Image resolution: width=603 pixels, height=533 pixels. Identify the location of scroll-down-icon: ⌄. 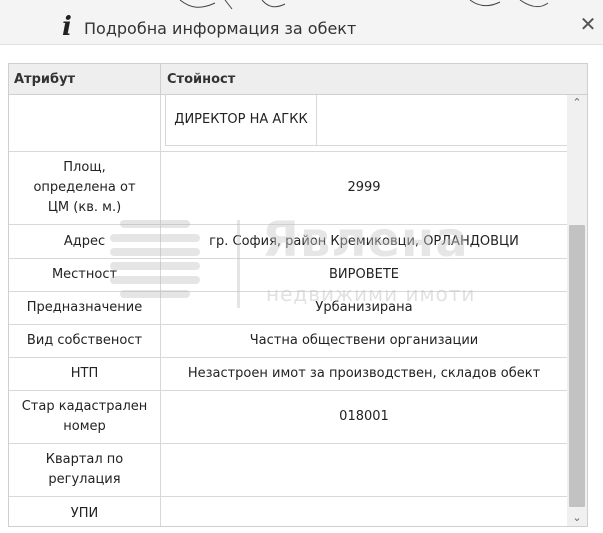
(577, 518).